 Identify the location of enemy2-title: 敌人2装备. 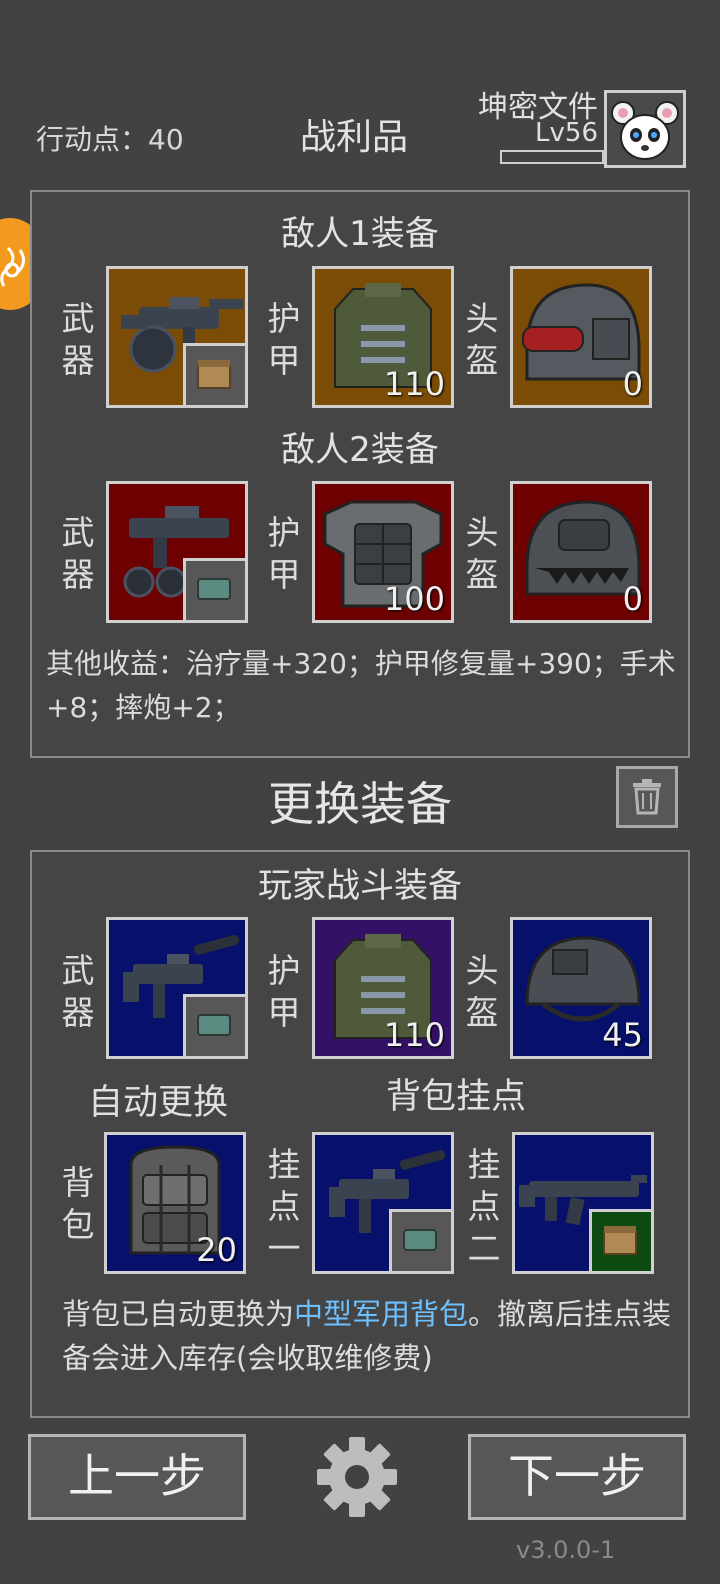
(360, 450).